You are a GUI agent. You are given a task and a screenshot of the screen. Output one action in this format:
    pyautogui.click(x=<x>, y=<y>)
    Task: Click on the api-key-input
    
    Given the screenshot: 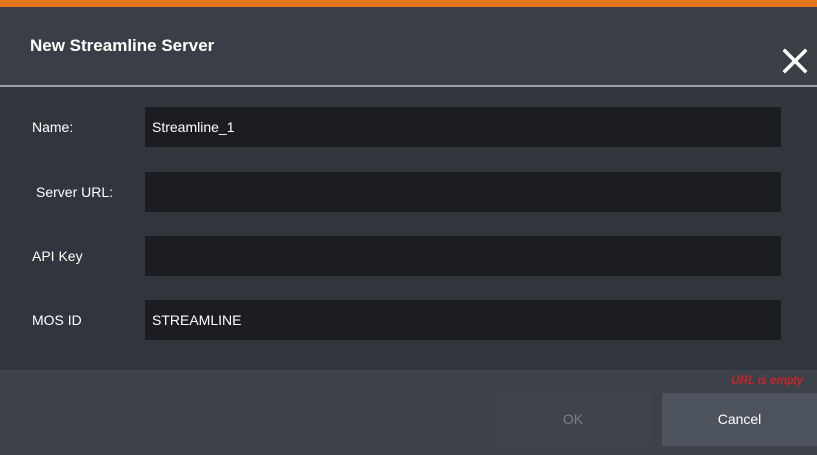 What is the action you would take?
    pyautogui.click(x=463, y=256)
    